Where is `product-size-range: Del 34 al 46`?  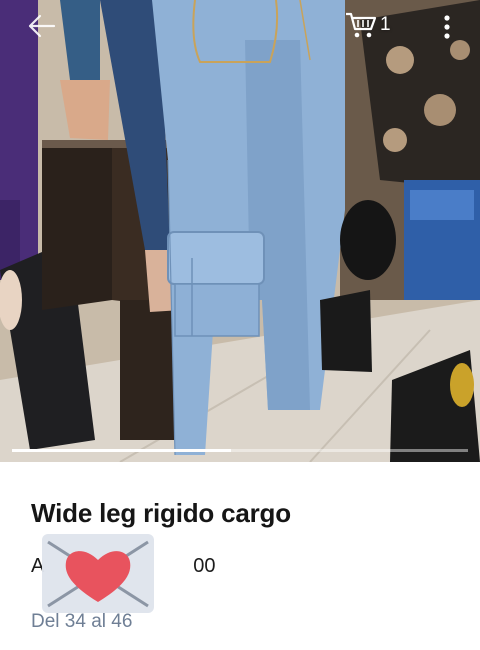 product-size-range: Del 34 al 46 is located at coordinates (82, 621).